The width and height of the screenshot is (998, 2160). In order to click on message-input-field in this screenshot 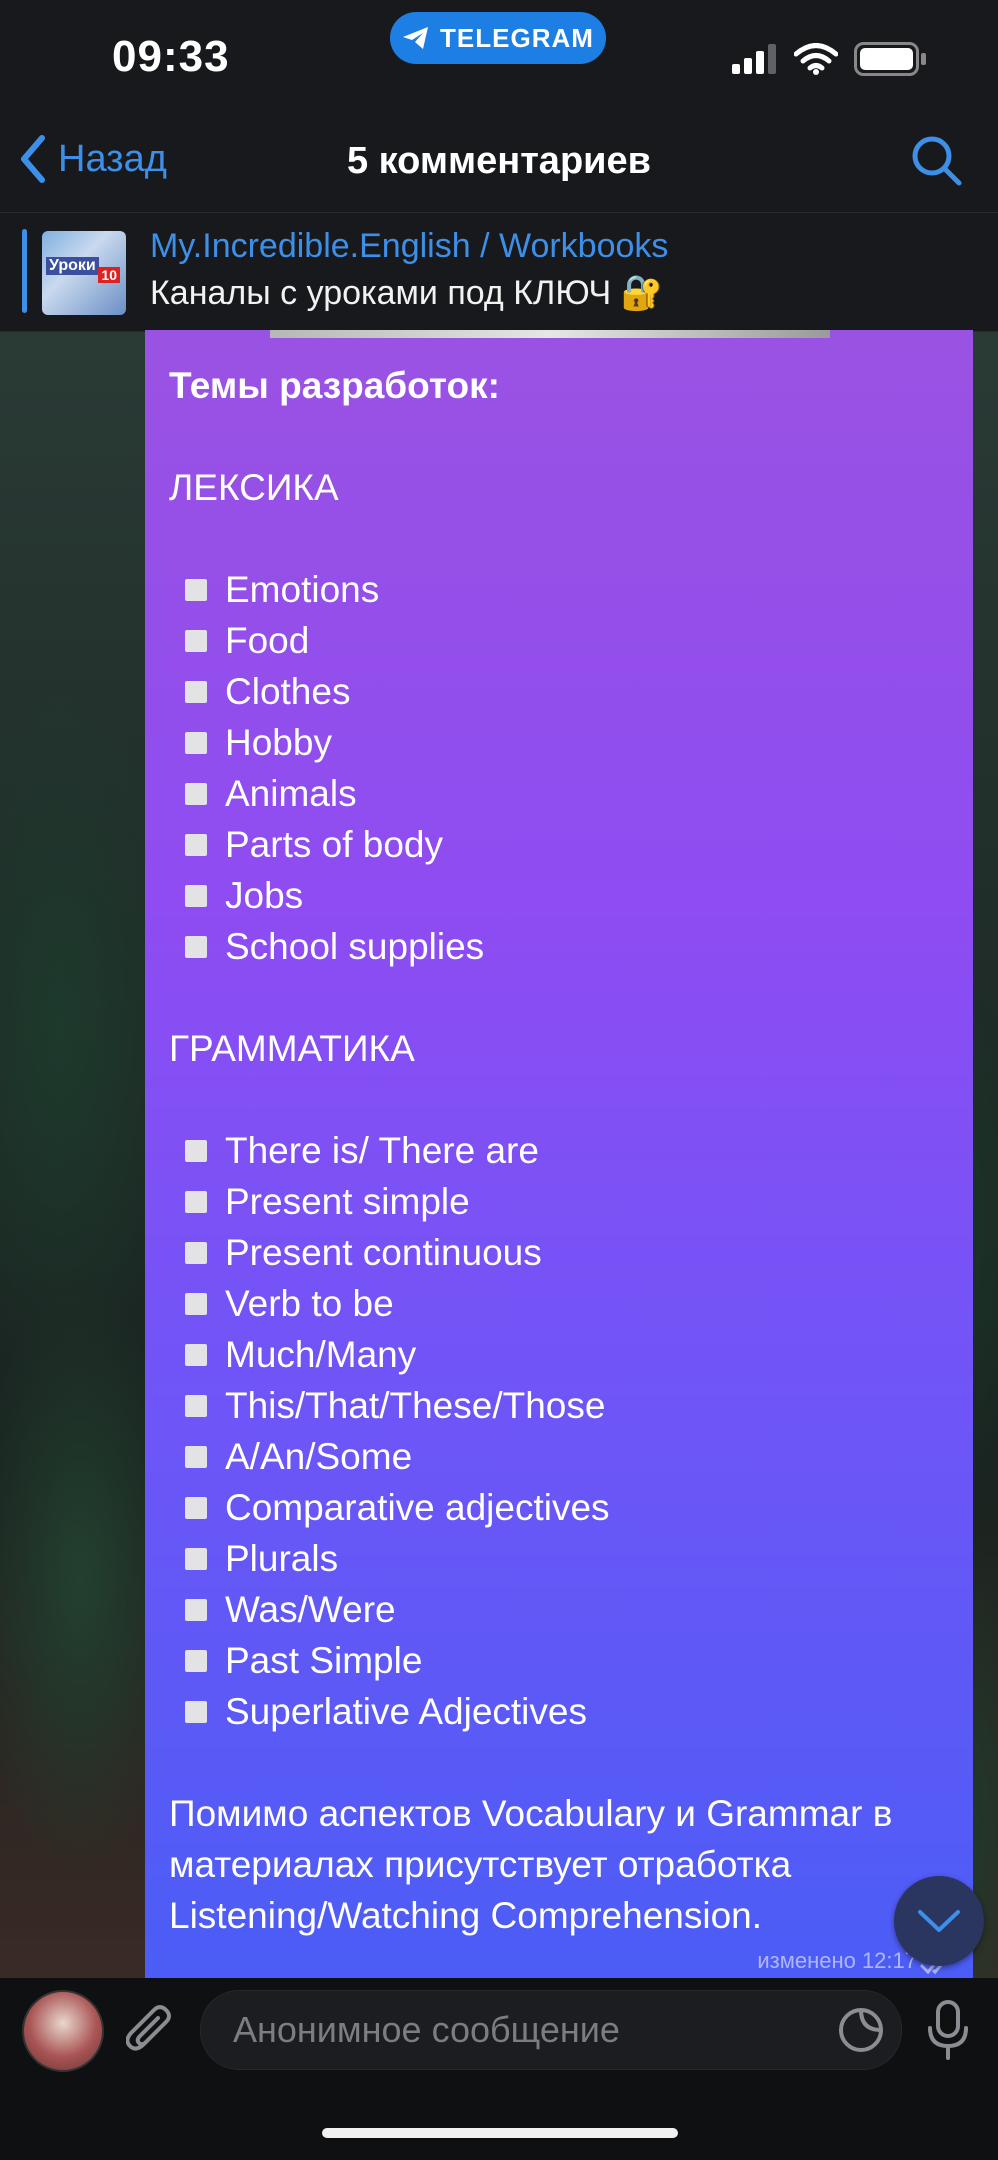, I will do `click(513, 2030)`.